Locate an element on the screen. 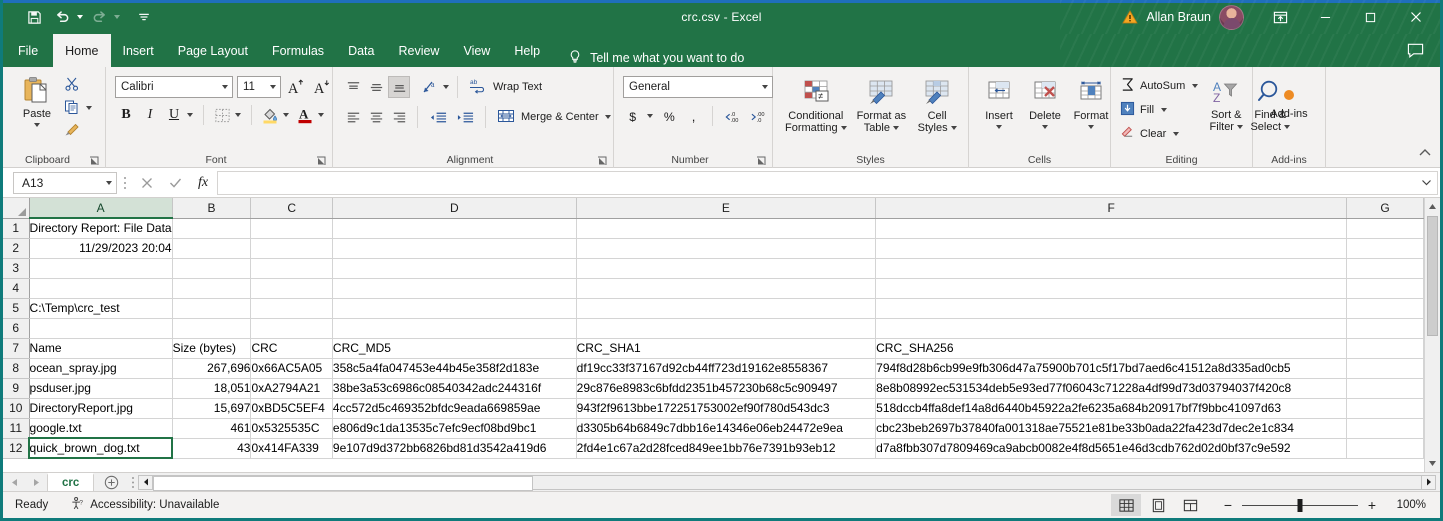 The image size is (1443, 521). cell-e8: df19cc33f37167d92cb44ff723d19162e8558367 is located at coordinates (726, 368).